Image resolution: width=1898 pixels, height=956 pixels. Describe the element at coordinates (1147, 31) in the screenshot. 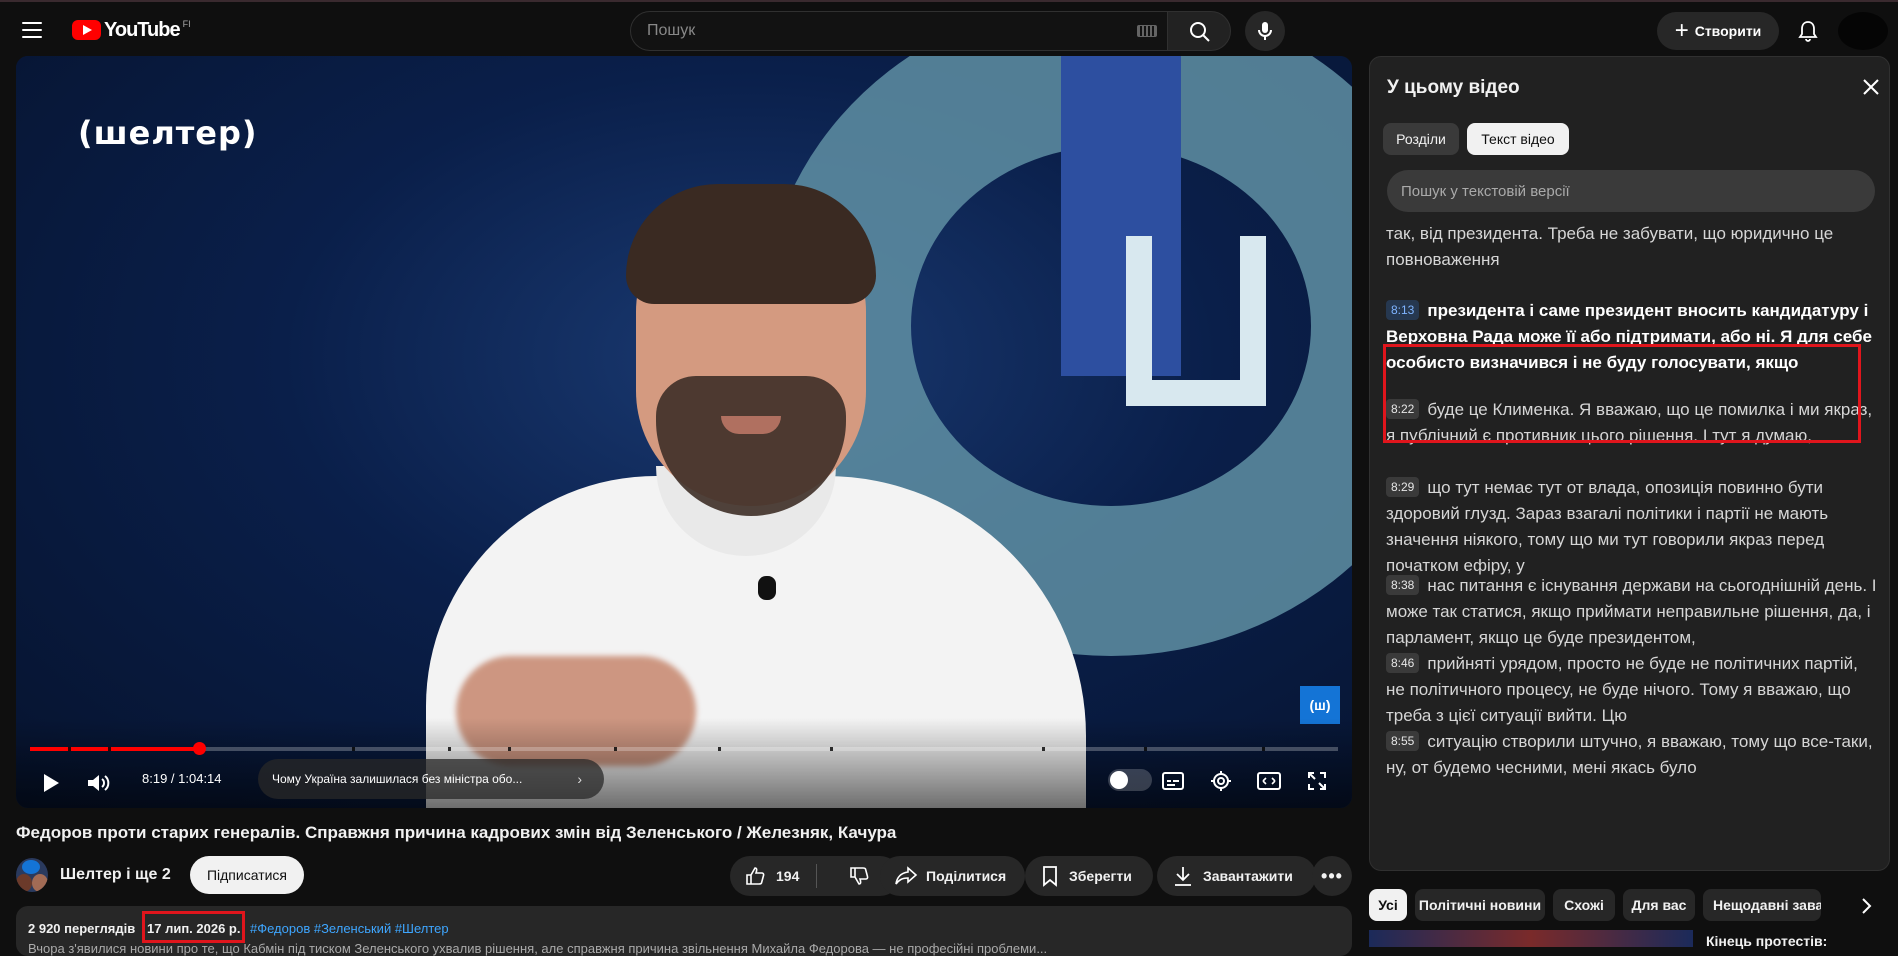

I see `keyboard-icon` at that location.